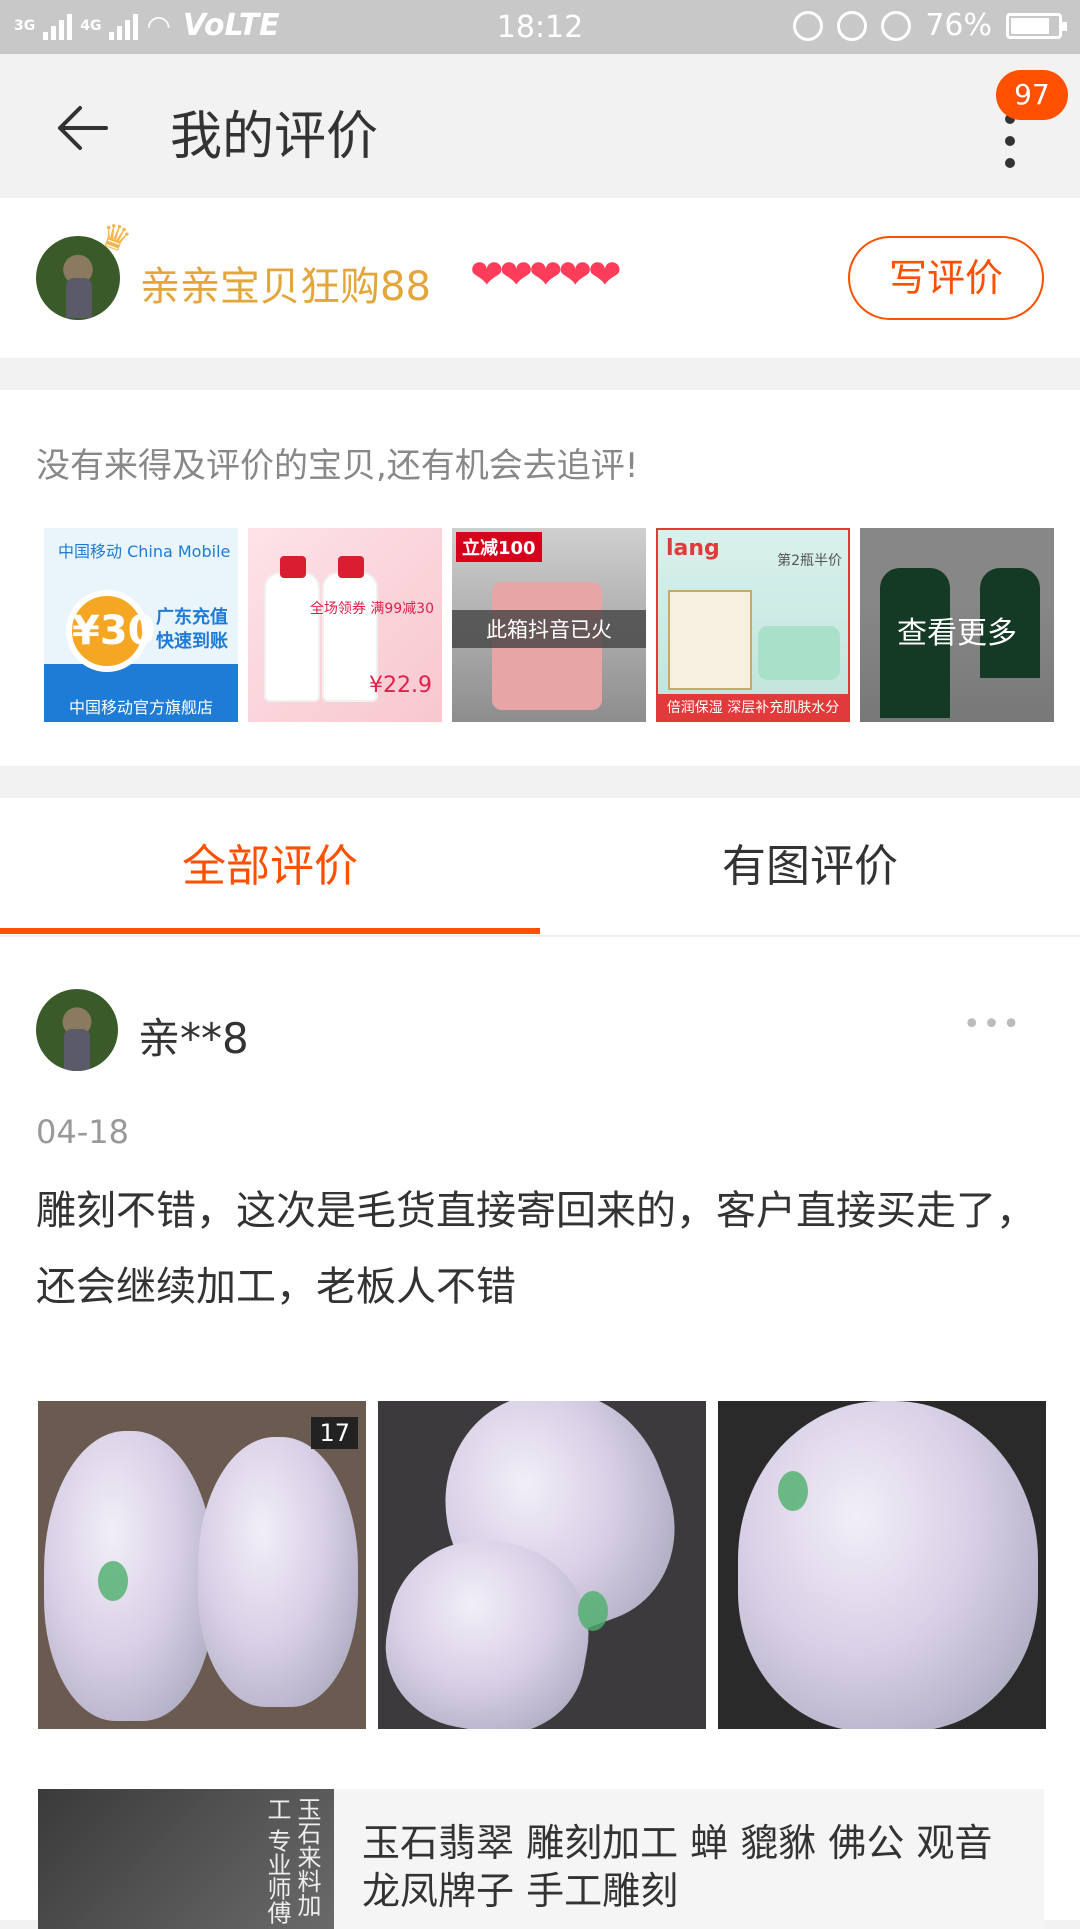 The width and height of the screenshot is (1080, 1929). I want to click on product-box-image, so click(710, 640).